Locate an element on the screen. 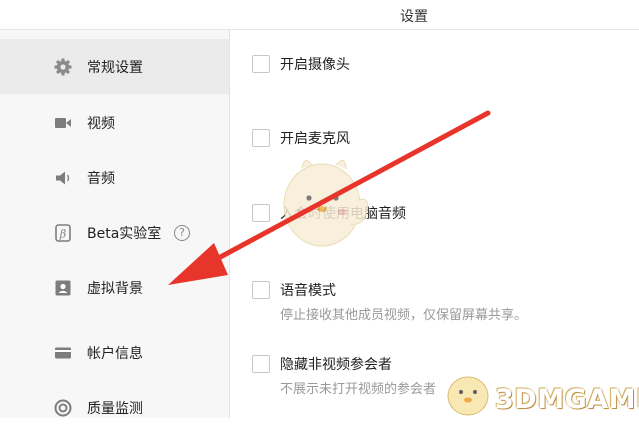 The height and width of the screenshot is (435, 639). sidebar-item-label: 帐户信息 is located at coordinates (115, 353).